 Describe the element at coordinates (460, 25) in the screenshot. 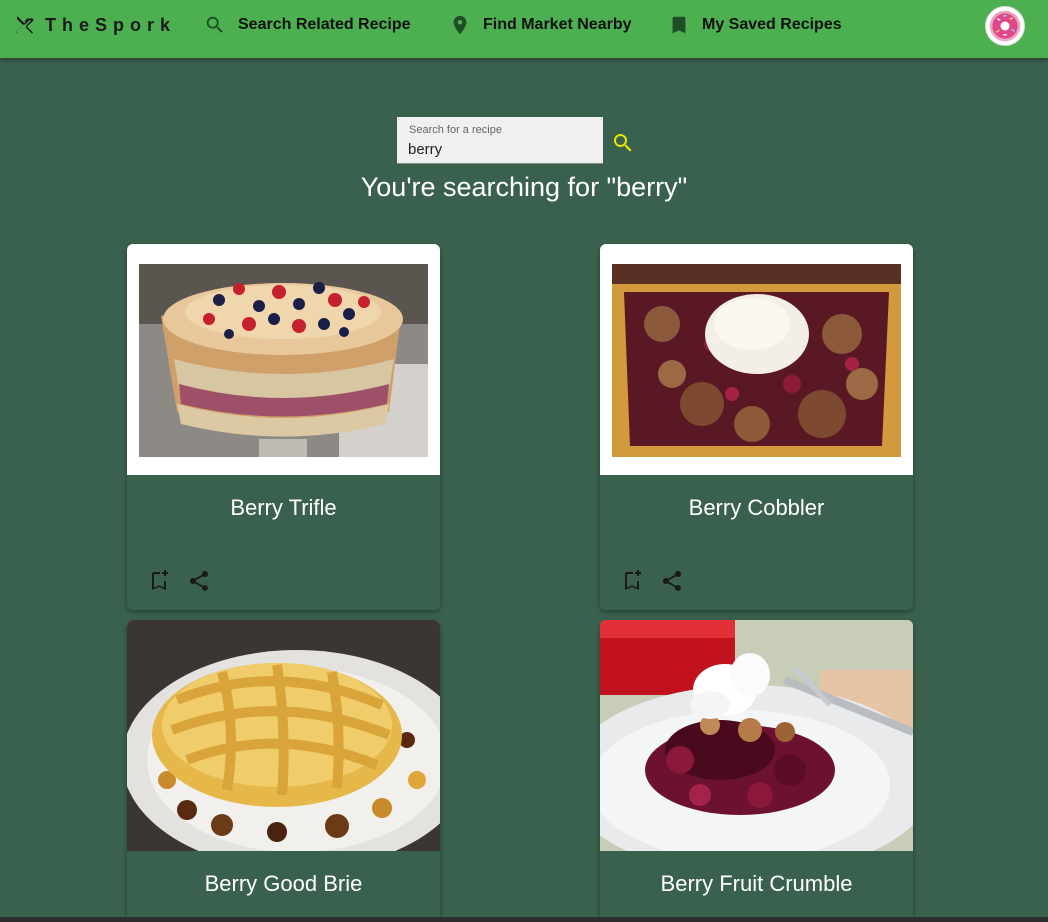

I see `location-pin-icon` at that location.